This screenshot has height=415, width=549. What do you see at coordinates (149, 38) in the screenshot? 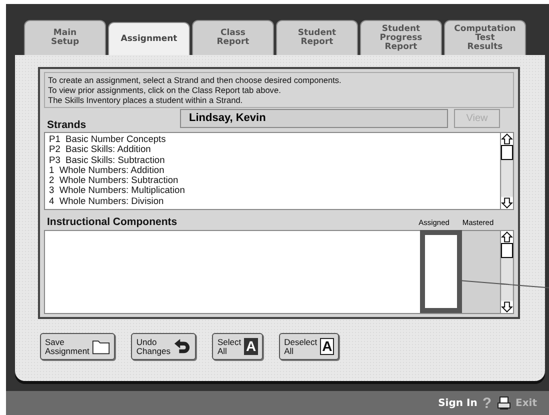
I see `tab: Assignment` at bounding box center [149, 38].